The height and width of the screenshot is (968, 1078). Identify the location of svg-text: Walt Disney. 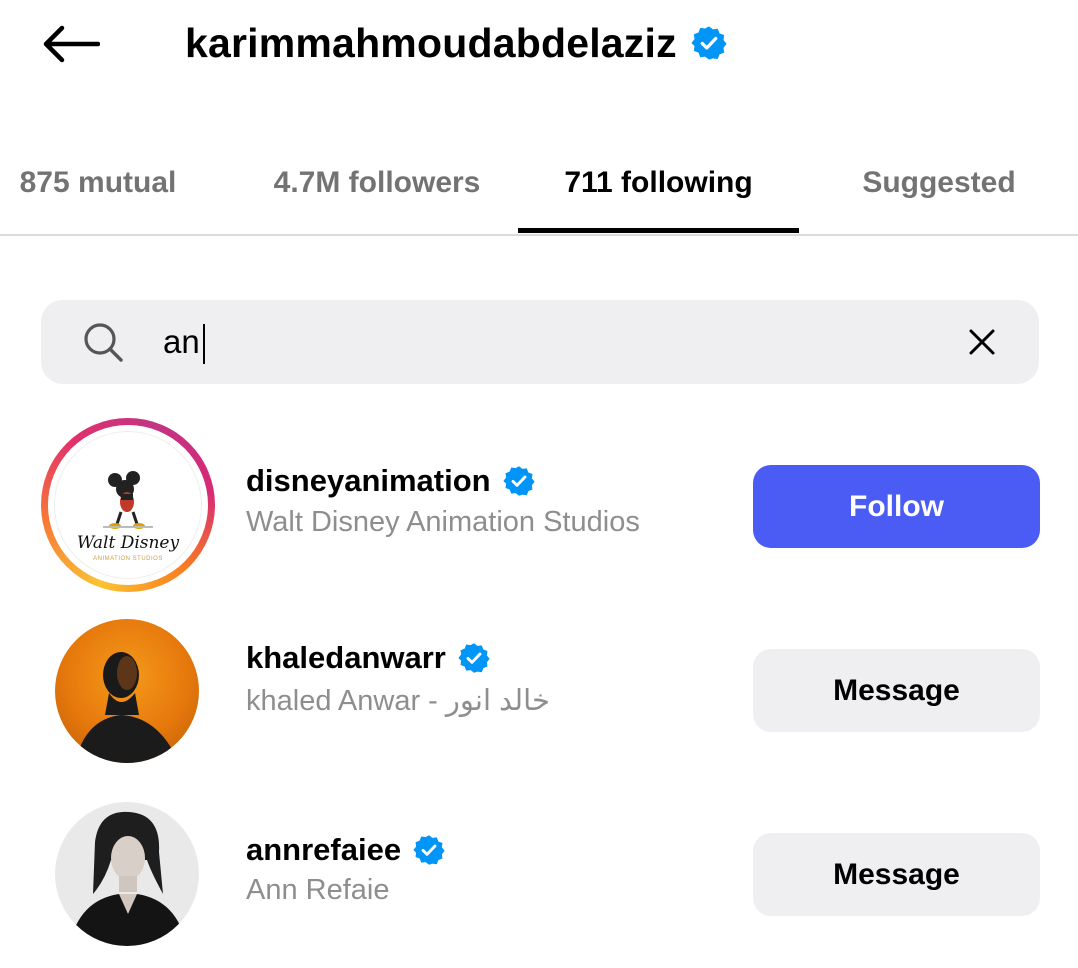
(128, 543).